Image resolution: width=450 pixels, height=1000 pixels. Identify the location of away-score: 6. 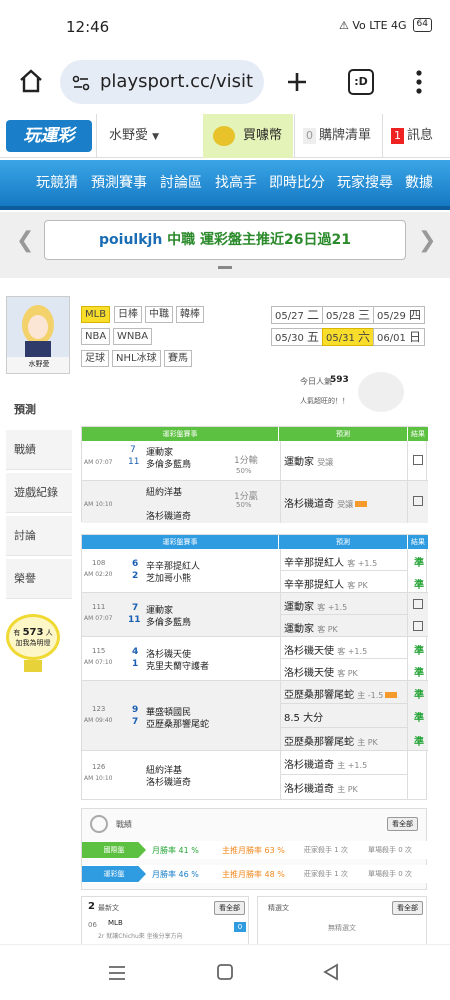
(135, 564).